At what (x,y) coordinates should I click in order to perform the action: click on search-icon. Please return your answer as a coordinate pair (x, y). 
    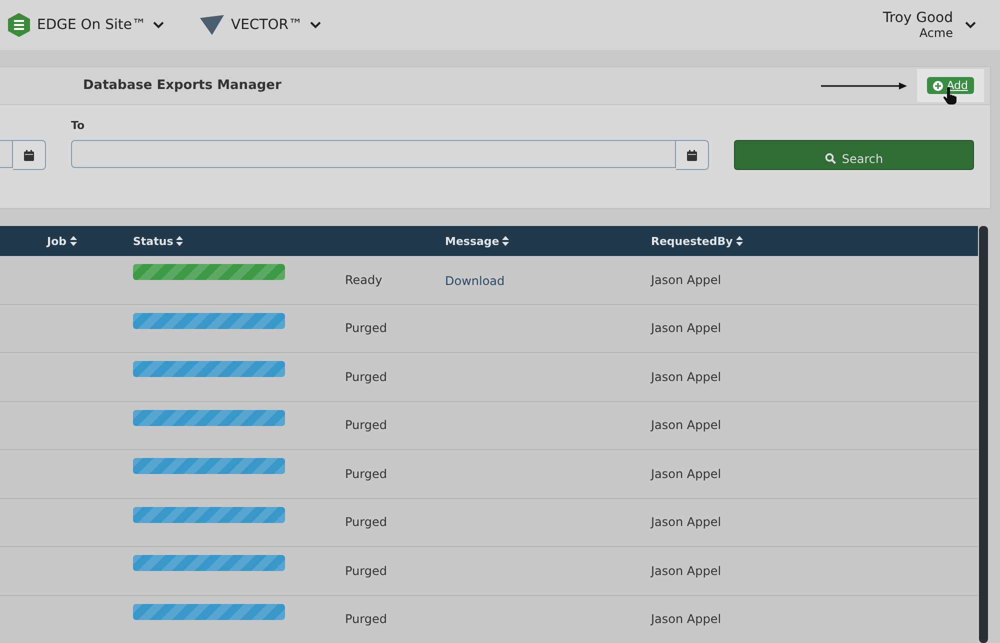
    Looking at the image, I should click on (830, 158).